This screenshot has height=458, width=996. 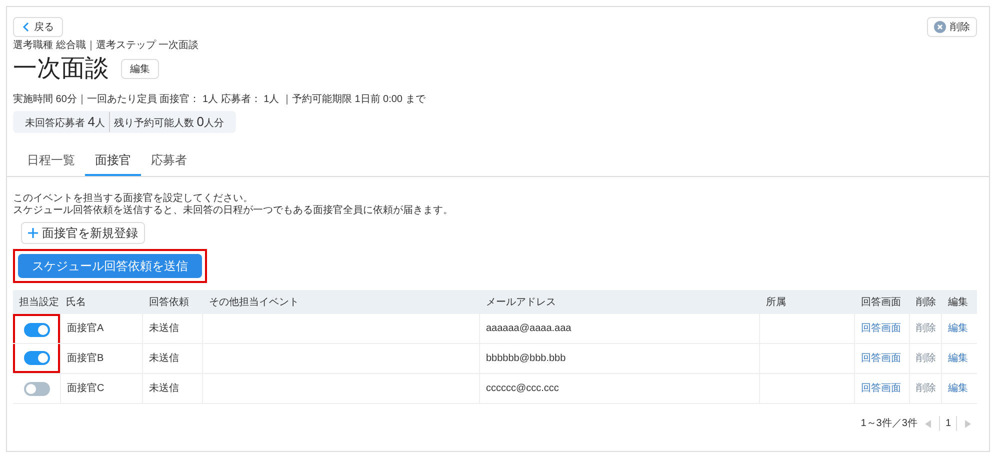 What do you see at coordinates (620, 329) in the screenshot?
I see `table-cell: aaaaaa@aaaa.aaa` at bounding box center [620, 329].